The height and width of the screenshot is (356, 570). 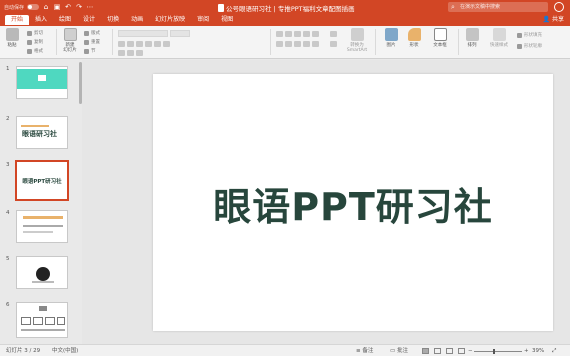 I want to click on italic-icon, so click(x=130, y=44).